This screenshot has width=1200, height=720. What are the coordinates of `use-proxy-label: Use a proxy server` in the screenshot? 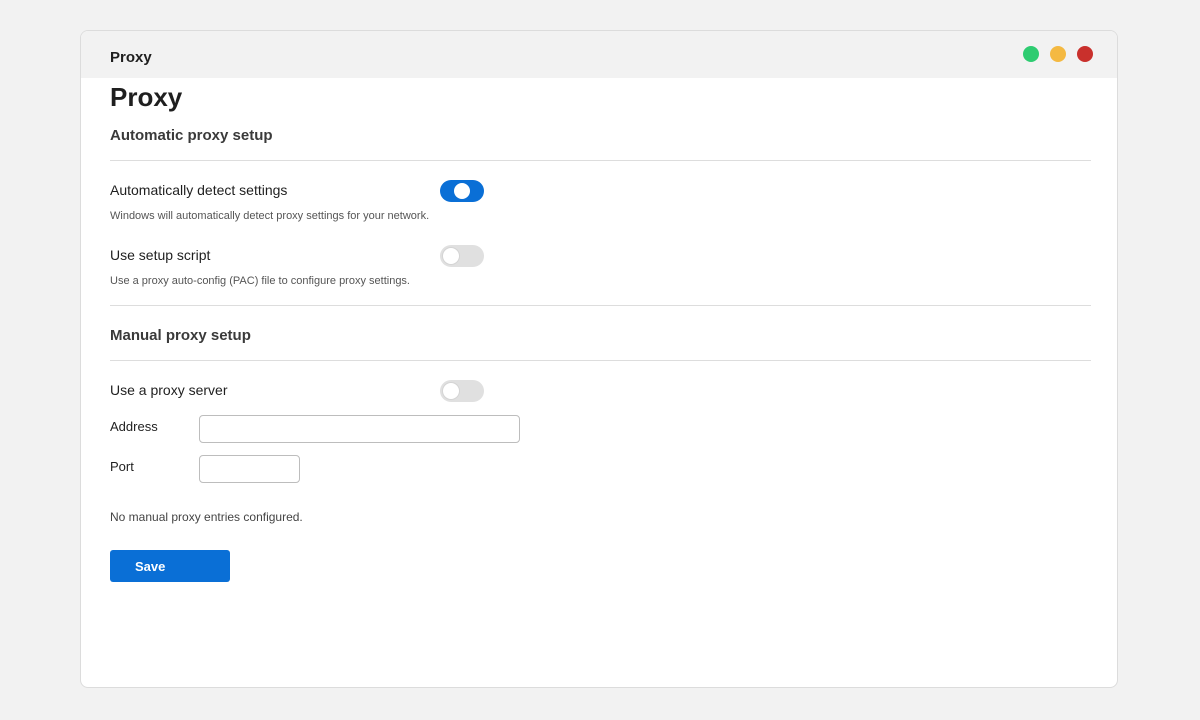 It's located at (169, 390).